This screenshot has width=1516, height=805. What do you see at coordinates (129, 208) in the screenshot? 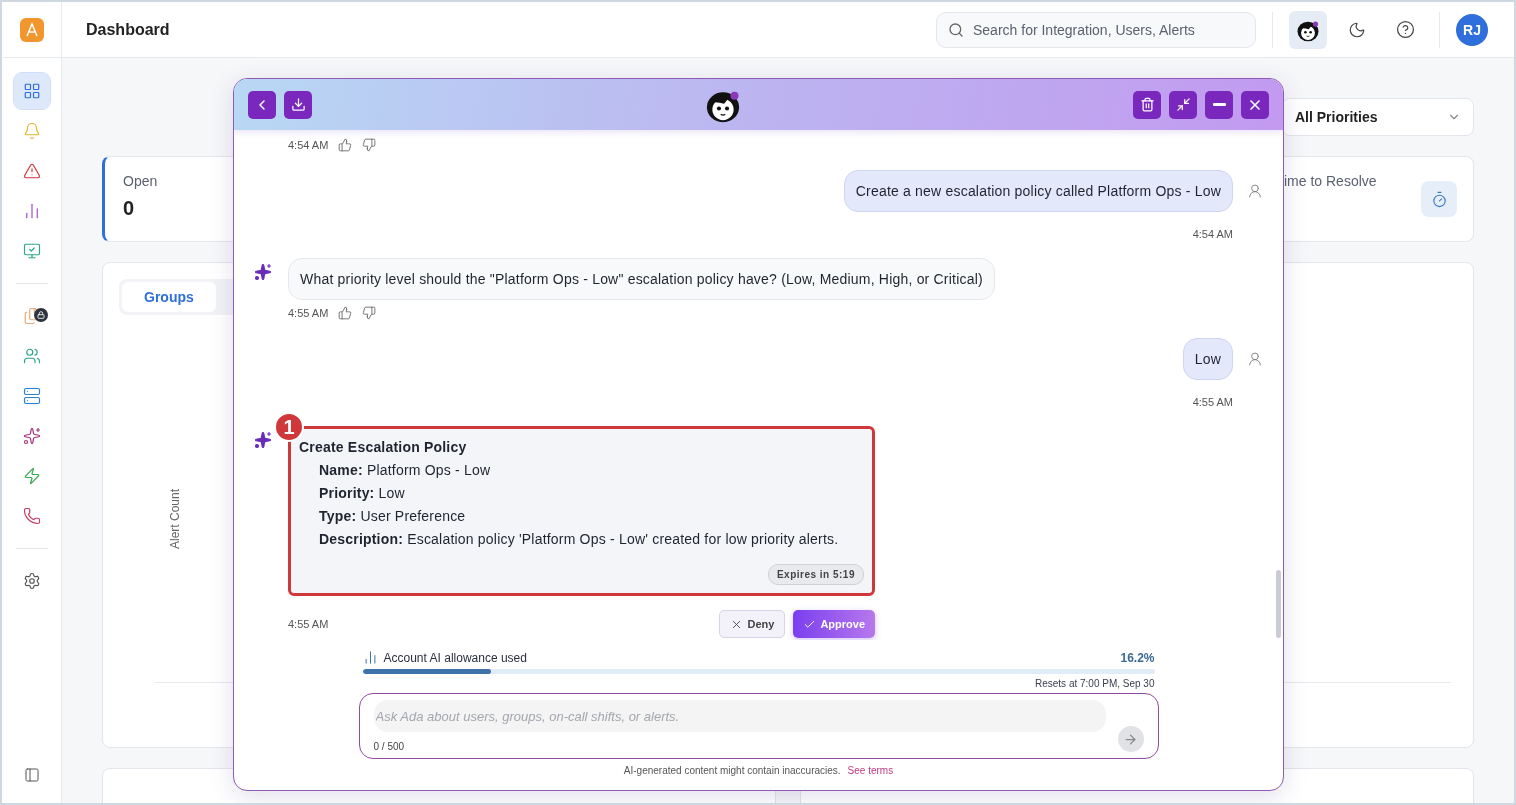
I see `stat-value: 0` at bounding box center [129, 208].